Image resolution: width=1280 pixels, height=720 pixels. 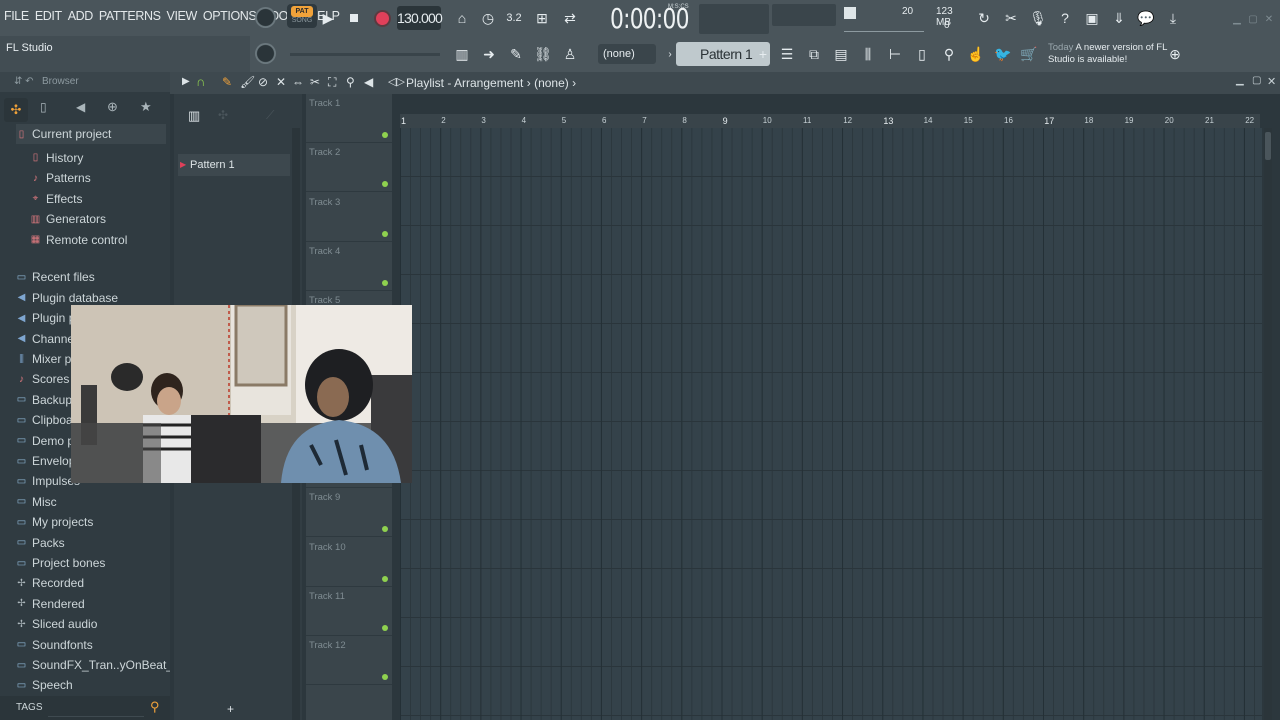 I want to click on browser-item: ▯ Current project, so click(x=91, y=134).